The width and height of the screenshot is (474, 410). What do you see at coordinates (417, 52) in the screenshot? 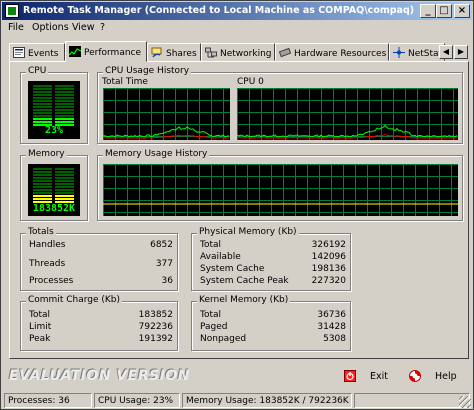
I see `tab-netstat: NetStat` at bounding box center [417, 52].